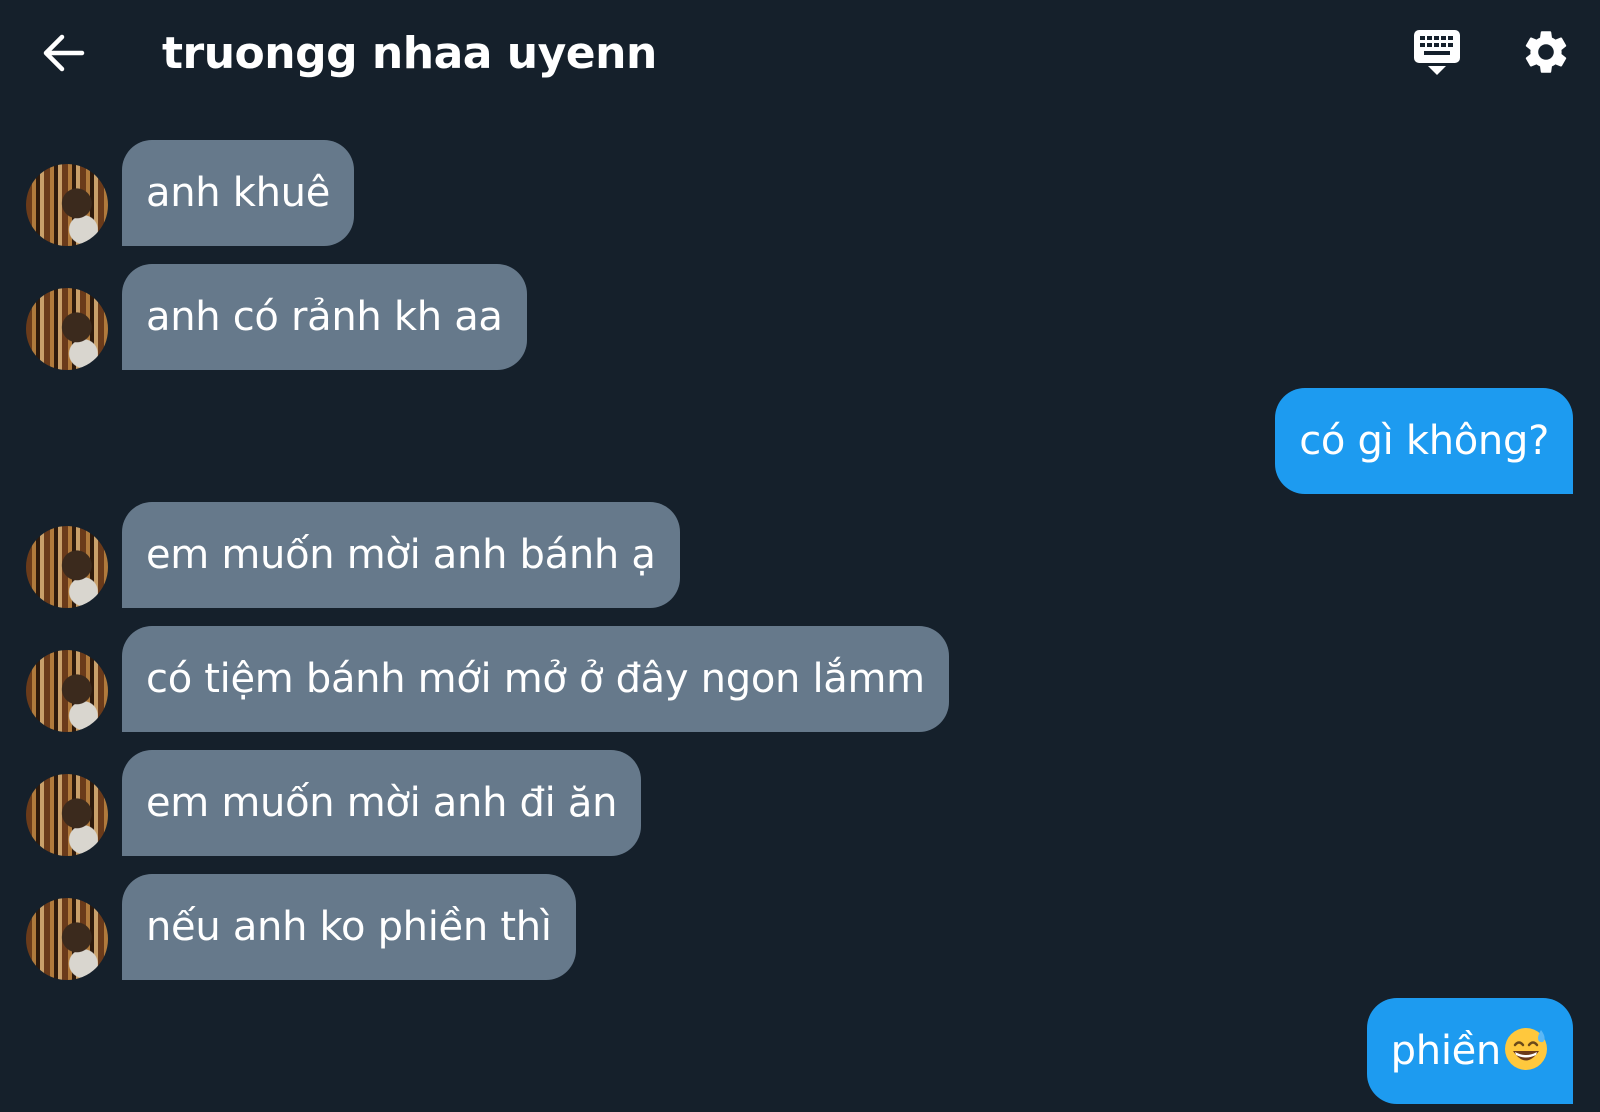 The width and height of the screenshot is (1600, 1112). I want to click on message-row: anh có rảnh kh aa, so click(800, 317).